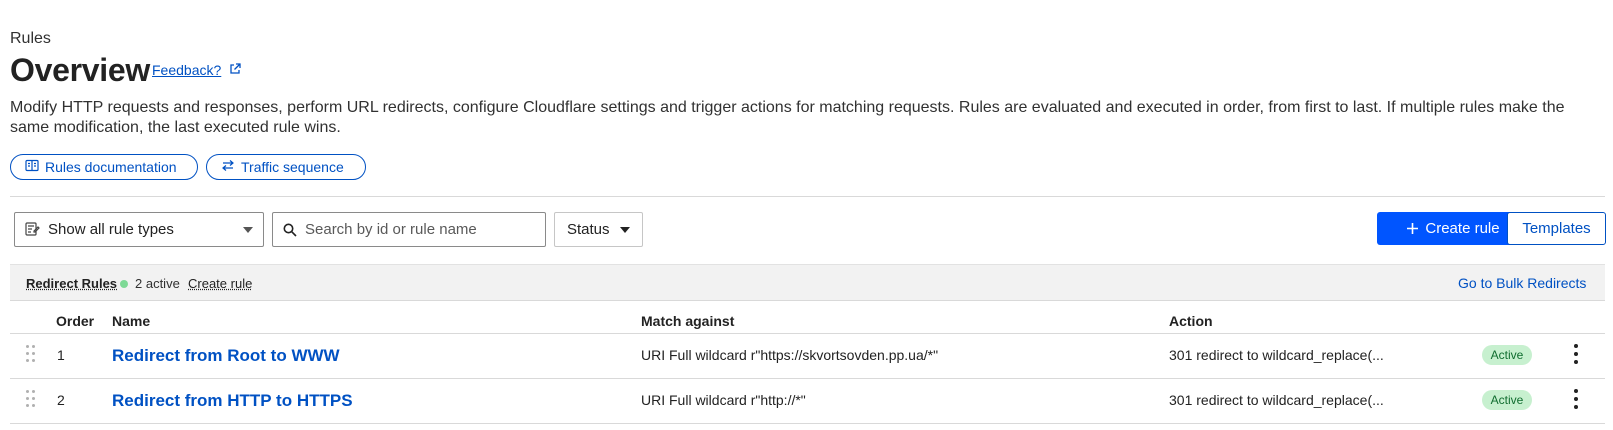 The height and width of the screenshot is (430, 1613). What do you see at coordinates (157, 283) in the screenshot?
I see `active-count: 2 active` at bounding box center [157, 283].